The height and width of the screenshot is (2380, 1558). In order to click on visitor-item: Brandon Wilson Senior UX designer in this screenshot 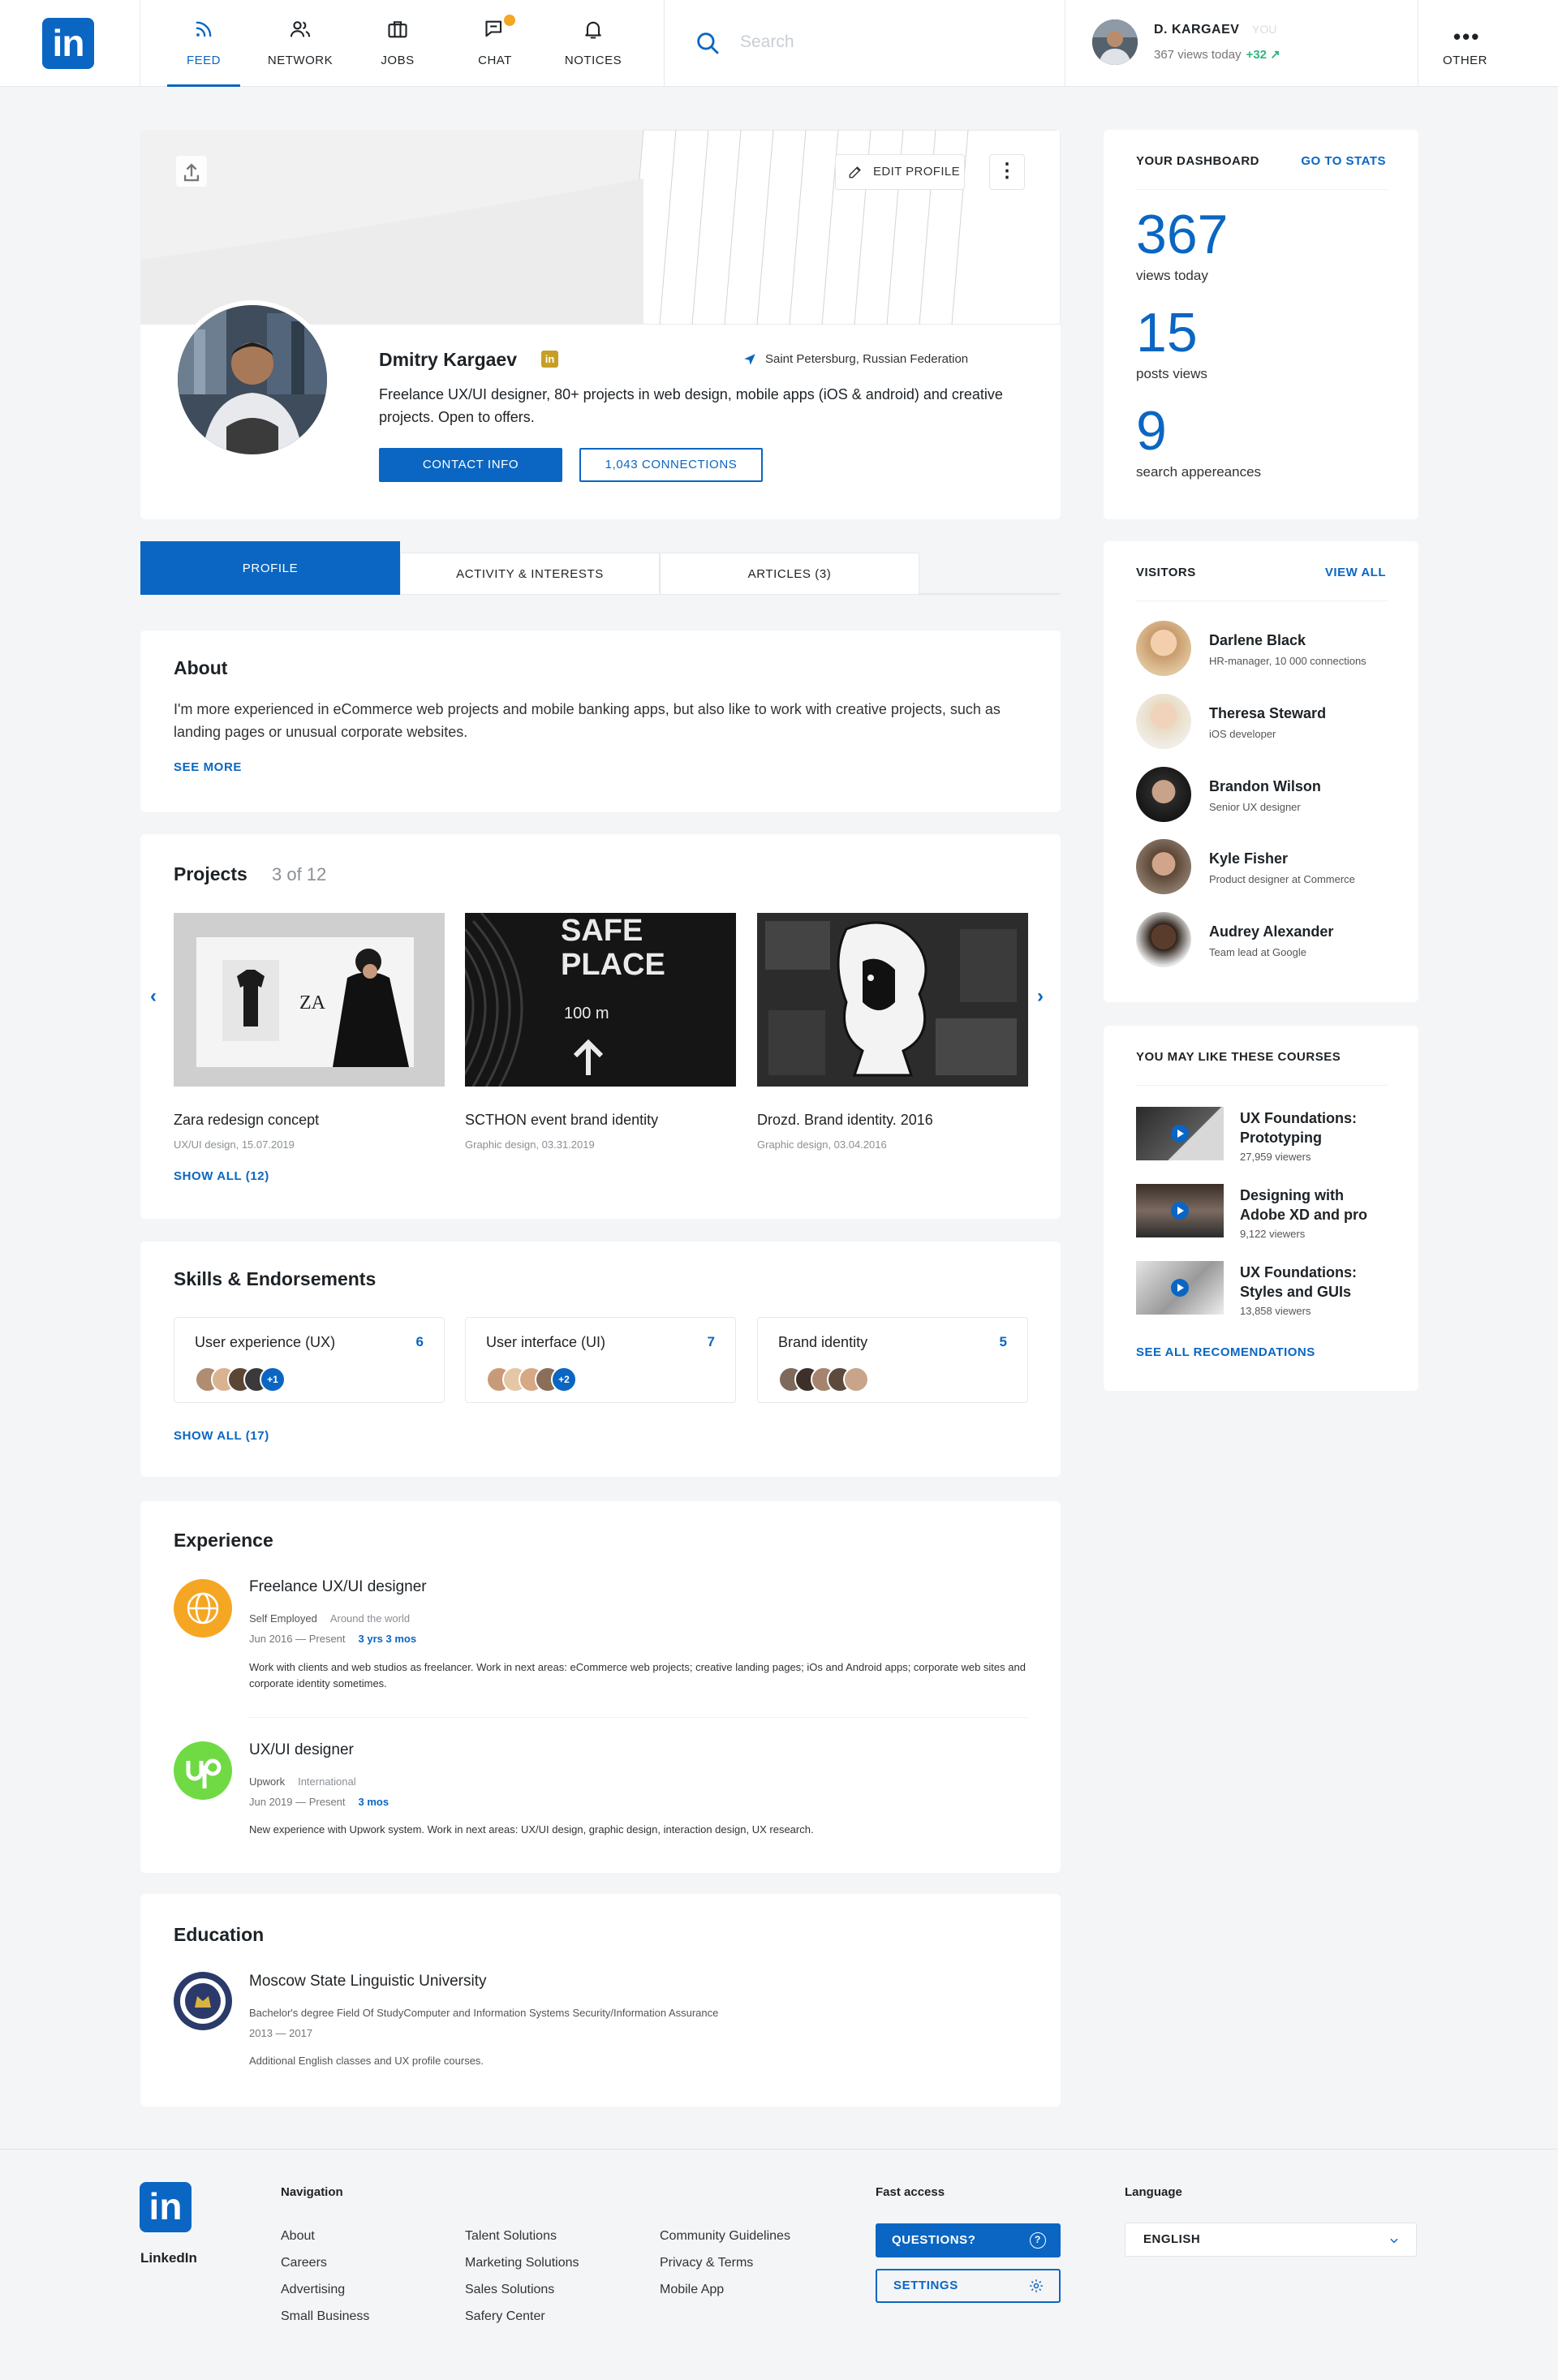, I will do `click(1270, 797)`.